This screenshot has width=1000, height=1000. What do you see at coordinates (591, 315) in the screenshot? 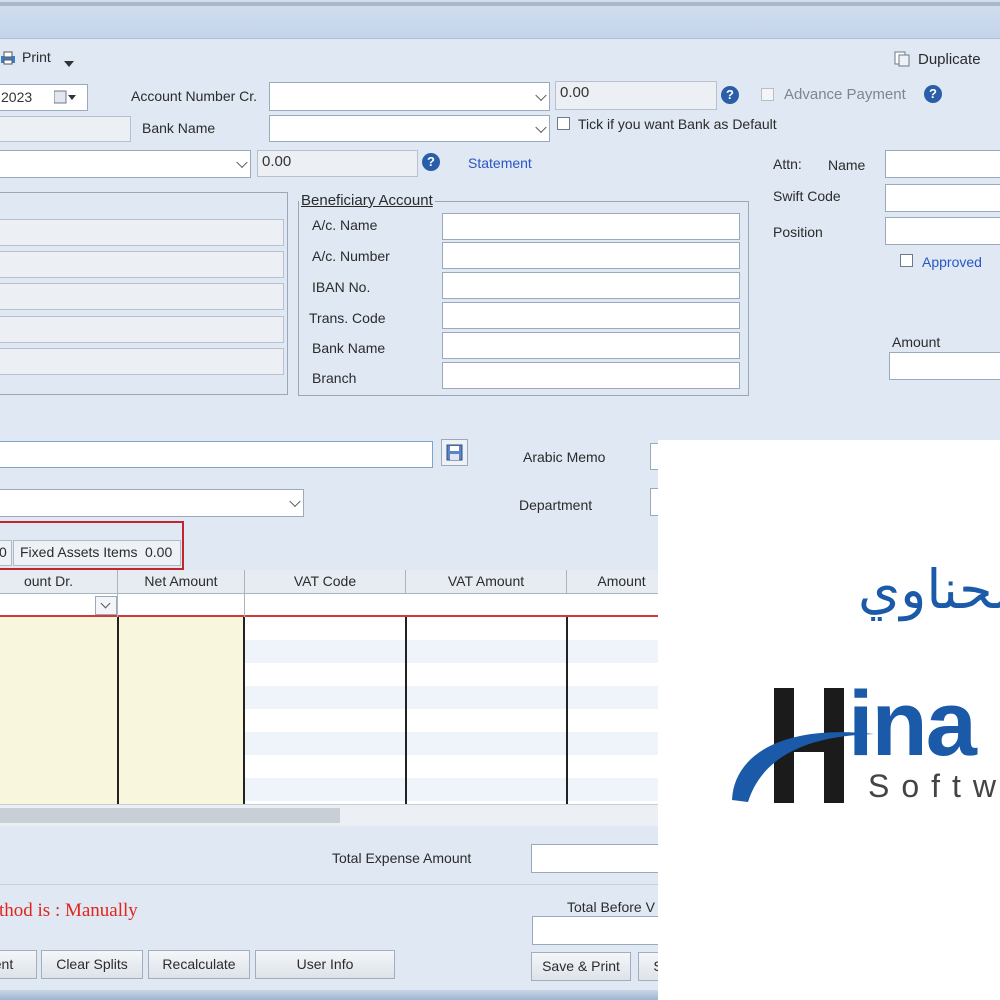
I see `beneficiary-trans-code-input` at bounding box center [591, 315].